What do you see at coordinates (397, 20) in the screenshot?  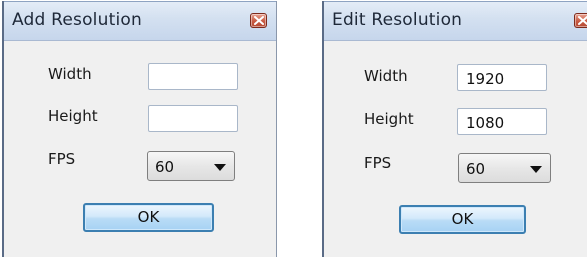 I see `edit-dialog-title: Edit Resolution` at bounding box center [397, 20].